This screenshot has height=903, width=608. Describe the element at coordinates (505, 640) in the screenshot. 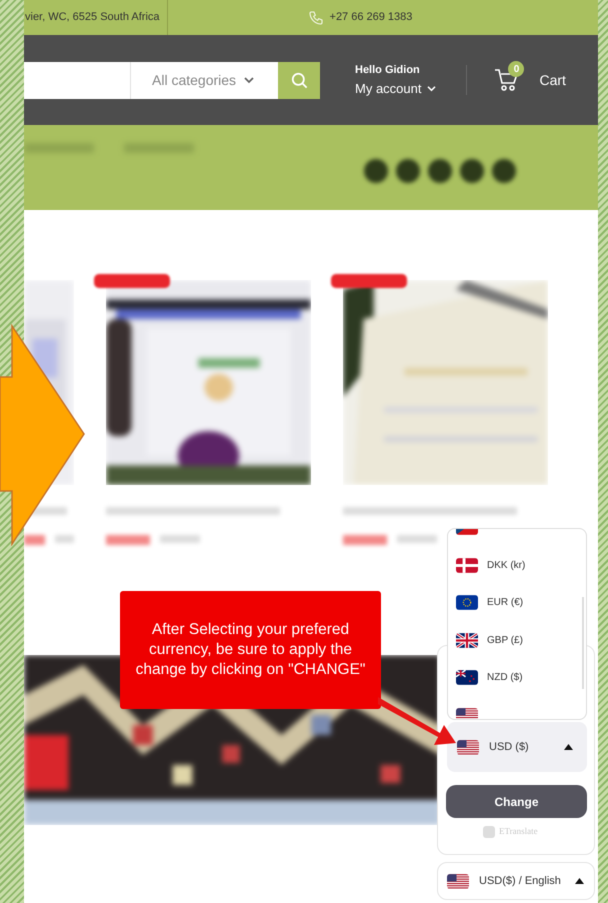

I see `currency-option: GBP (£)` at that location.